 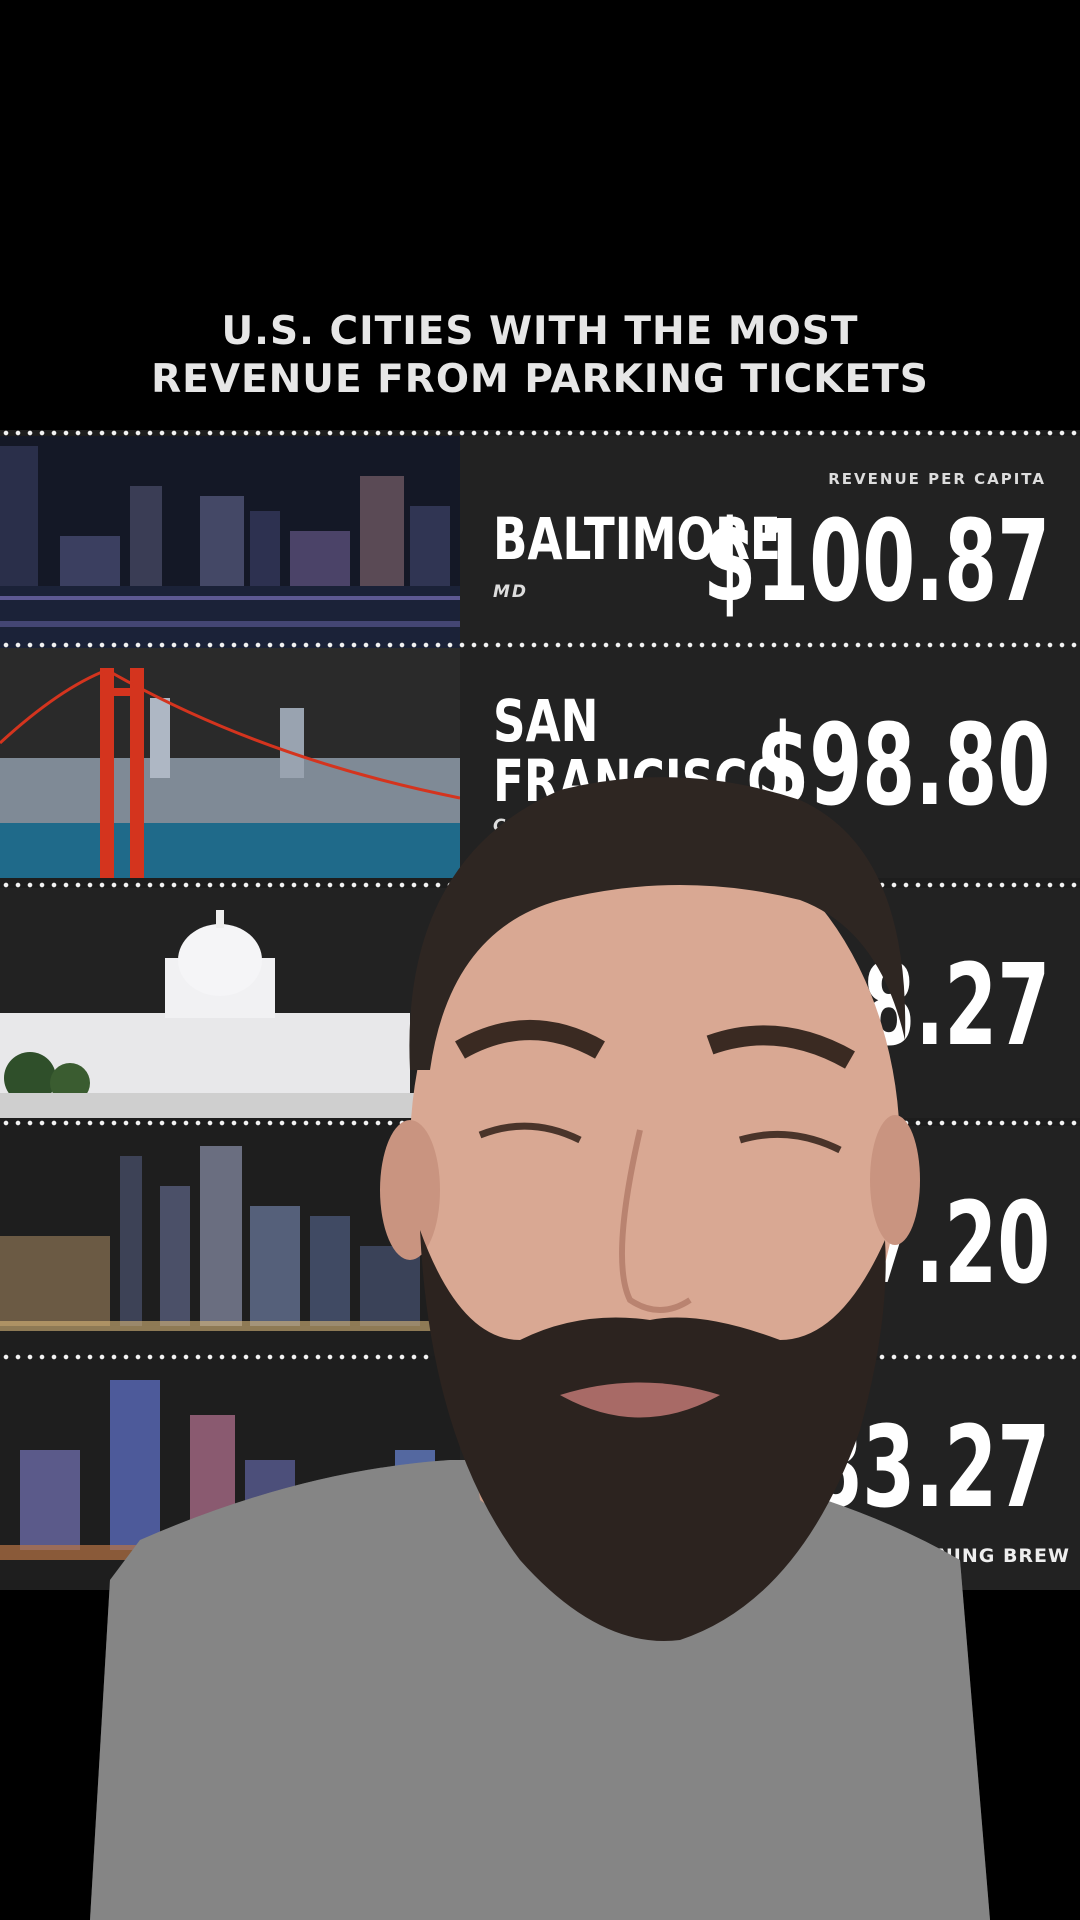 I want to click on boston-skyline-image, so click(x=230, y=1475).